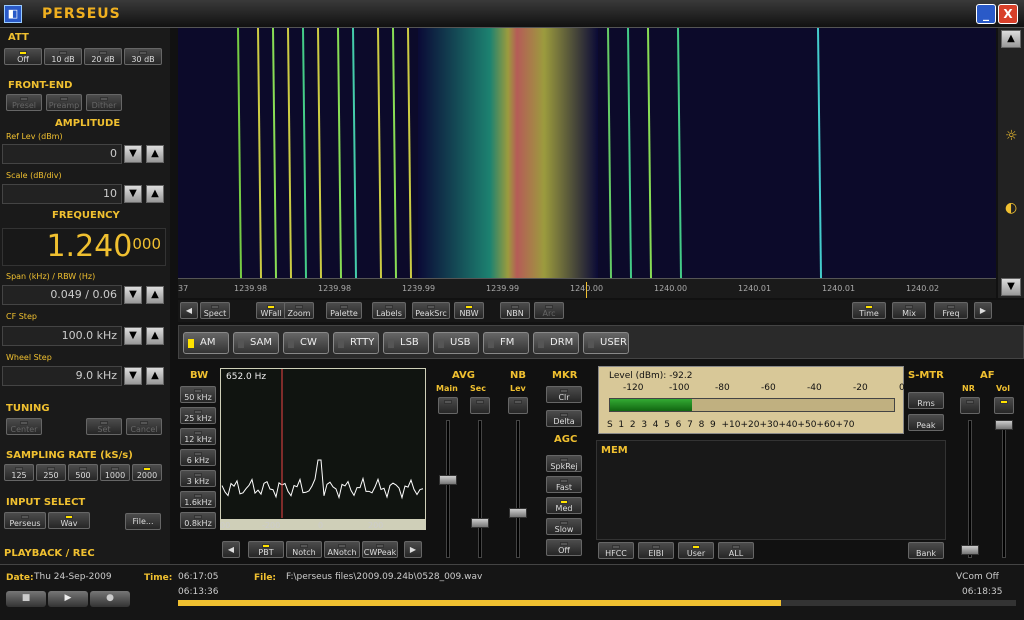 This screenshot has width=1024, height=620. I want to click on rate-button-125: 125, so click(19, 472).